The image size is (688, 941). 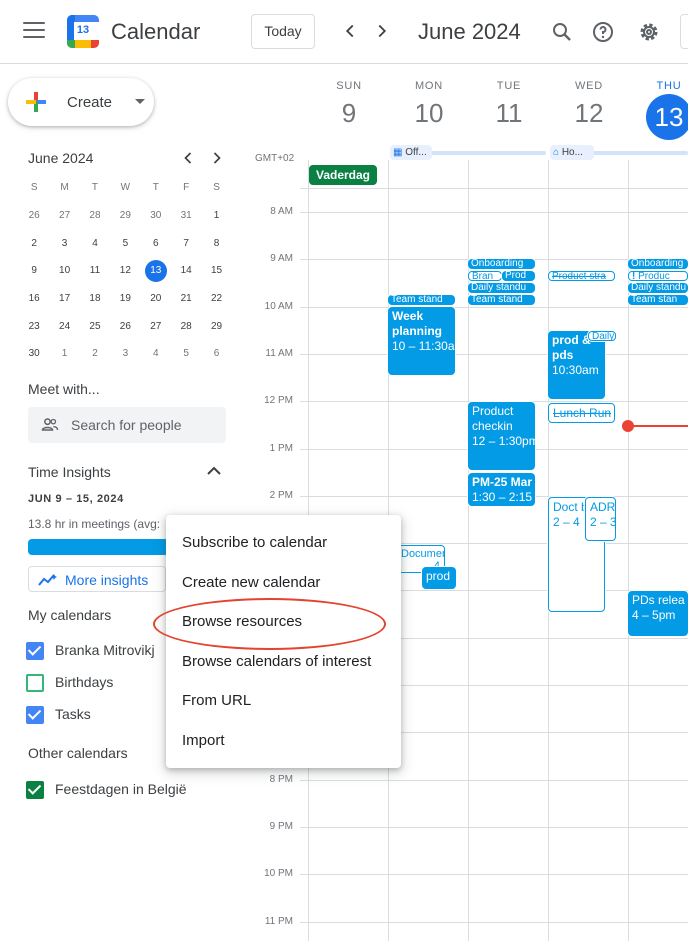 What do you see at coordinates (101, 683) in the screenshot?
I see `calendar-item-birthdays: Birthdays` at bounding box center [101, 683].